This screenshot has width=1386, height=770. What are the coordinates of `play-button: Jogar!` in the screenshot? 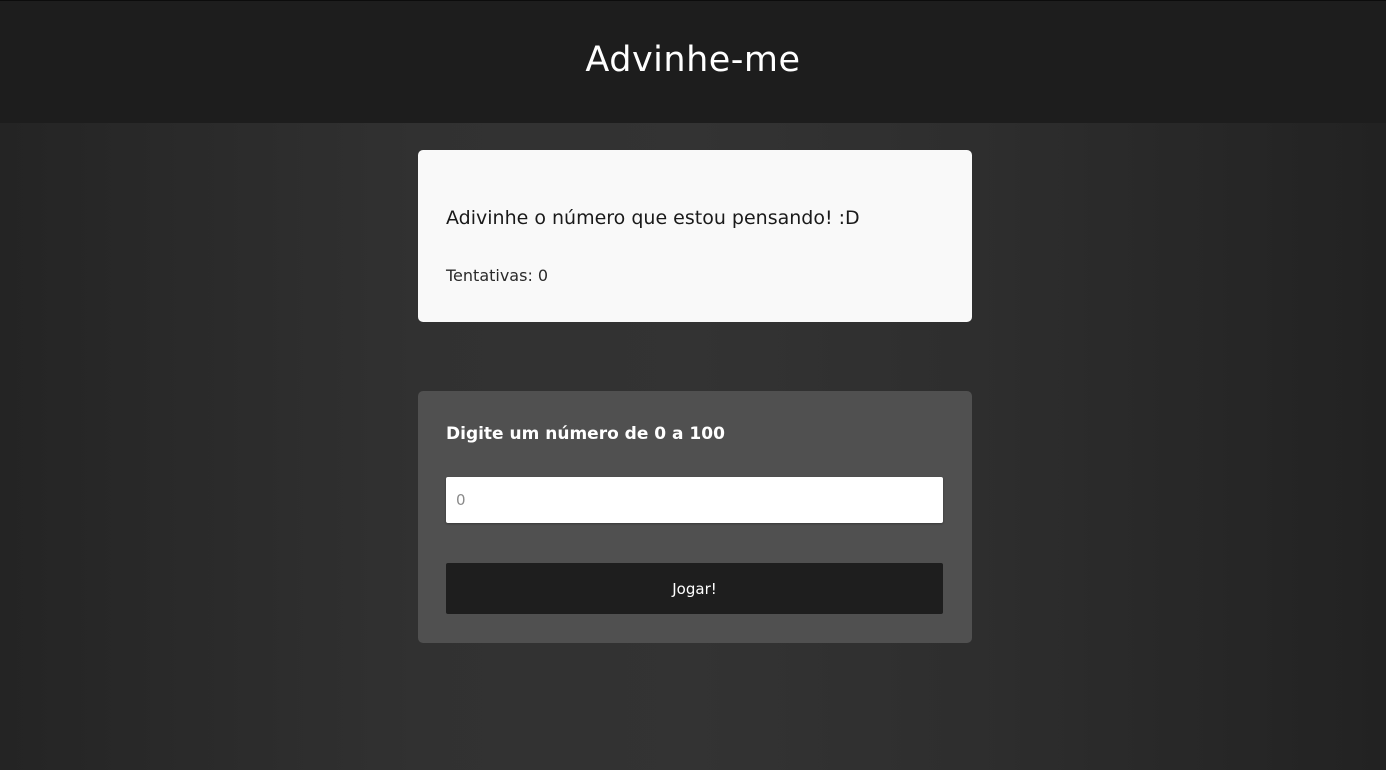 It's located at (694, 588).